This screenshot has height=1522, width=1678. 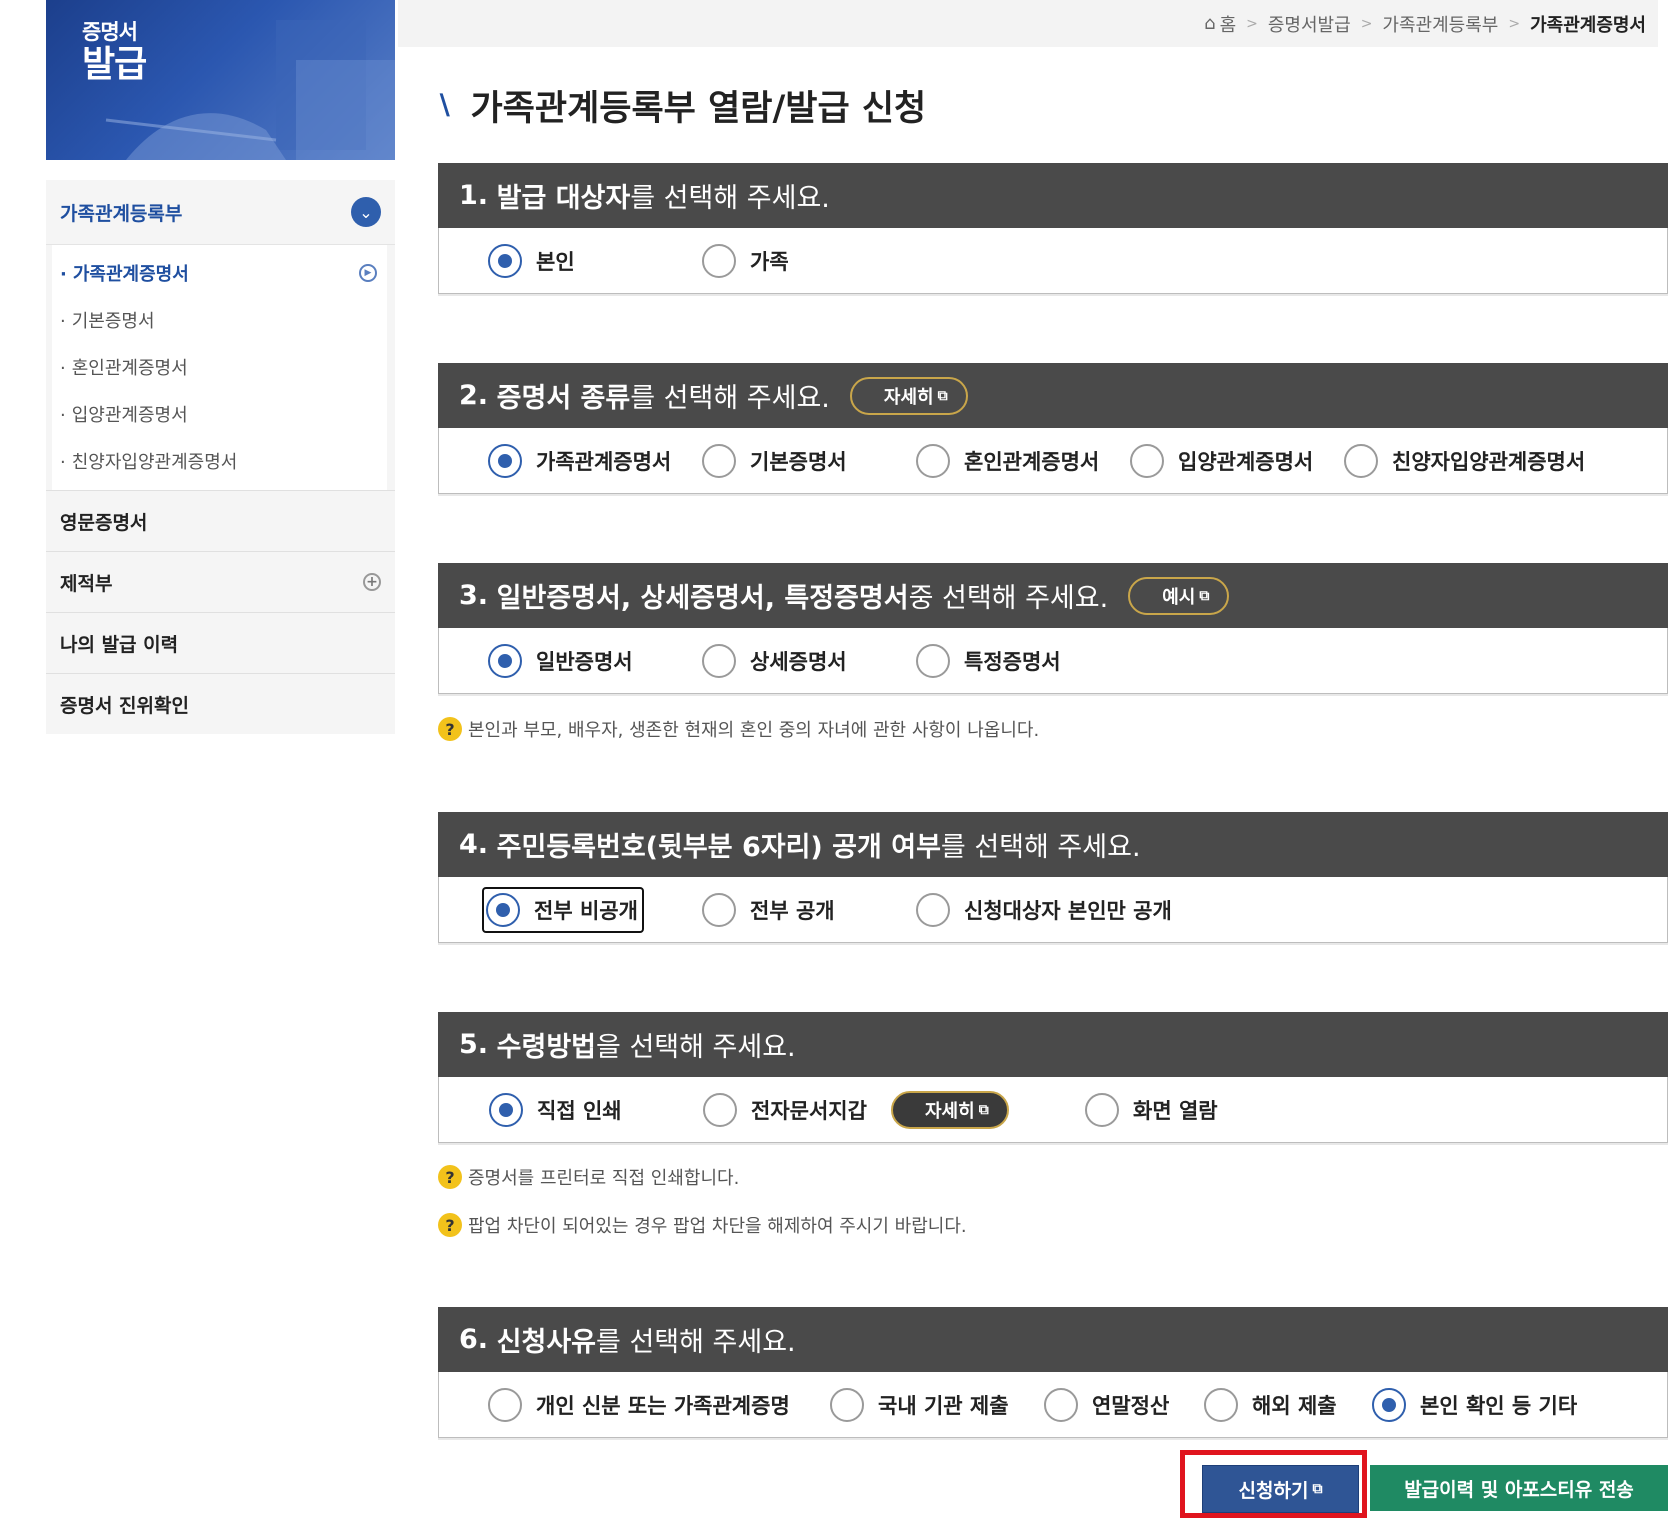 I want to click on sub-nav-item: · 친양자입양관계증명서, so click(x=219, y=460).